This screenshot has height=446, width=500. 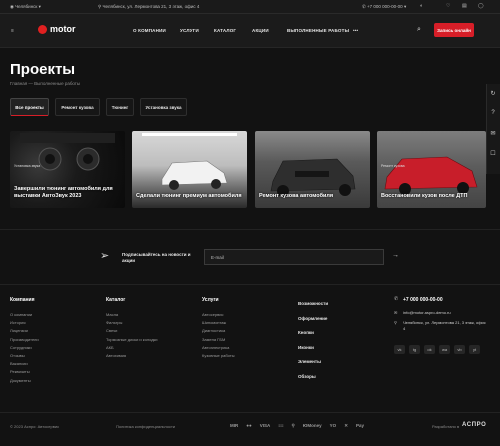 I want to click on footer-link: Автохимия, so click(x=132, y=356).